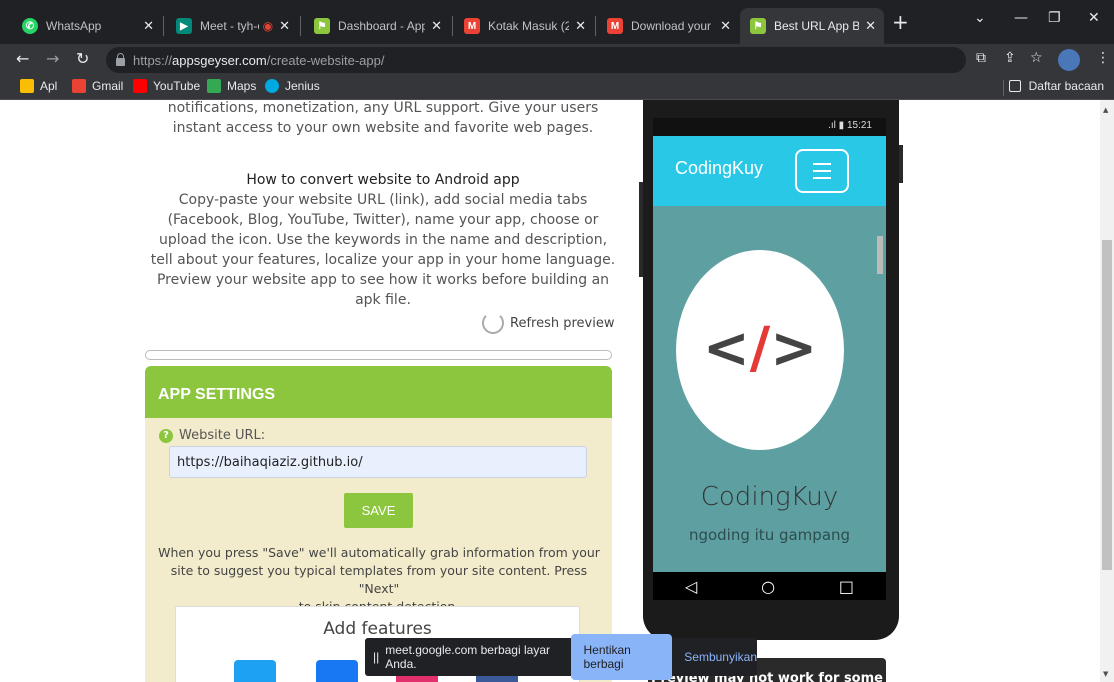 The image size is (1114, 682). What do you see at coordinates (981, 58) in the screenshot?
I see `translate-icon: ⧉` at bounding box center [981, 58].